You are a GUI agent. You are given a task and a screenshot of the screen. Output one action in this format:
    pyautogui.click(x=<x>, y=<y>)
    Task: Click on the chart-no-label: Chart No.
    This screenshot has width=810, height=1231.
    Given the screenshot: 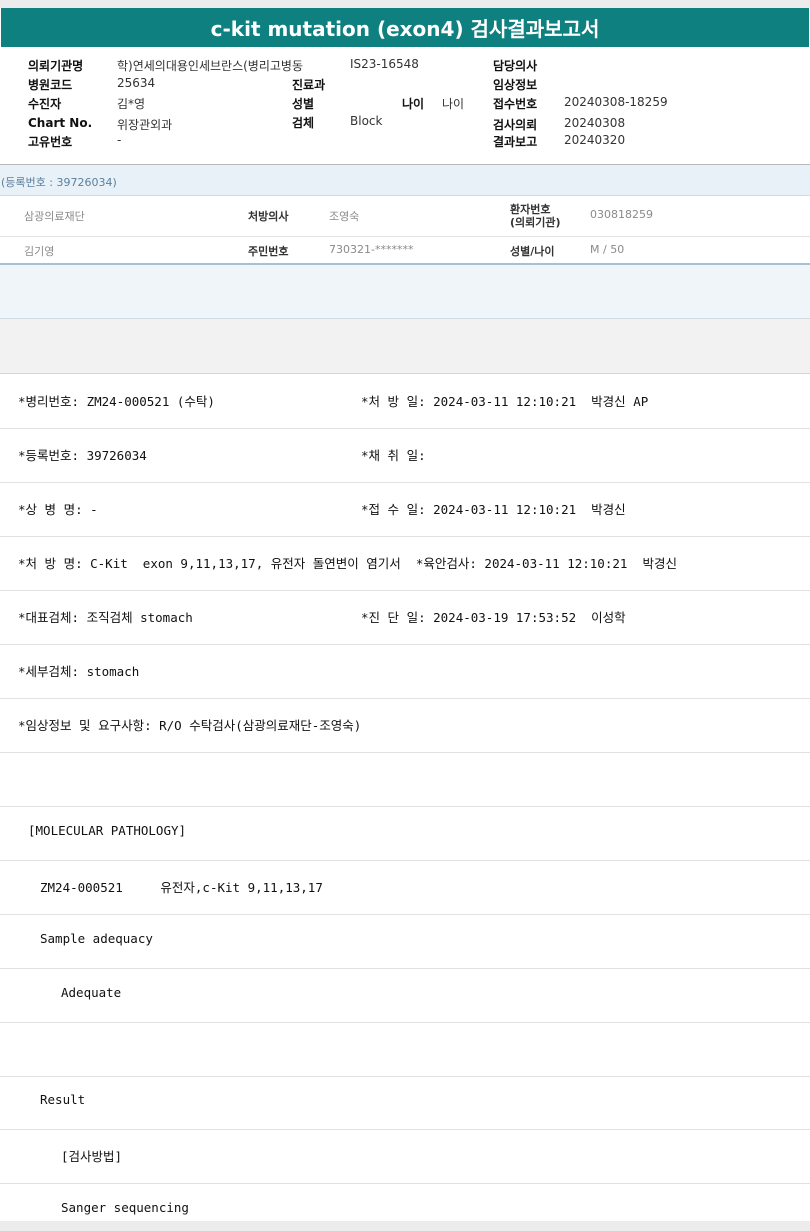 What is the action you would take?
    pyautogui.click(x=60, y=123)
    